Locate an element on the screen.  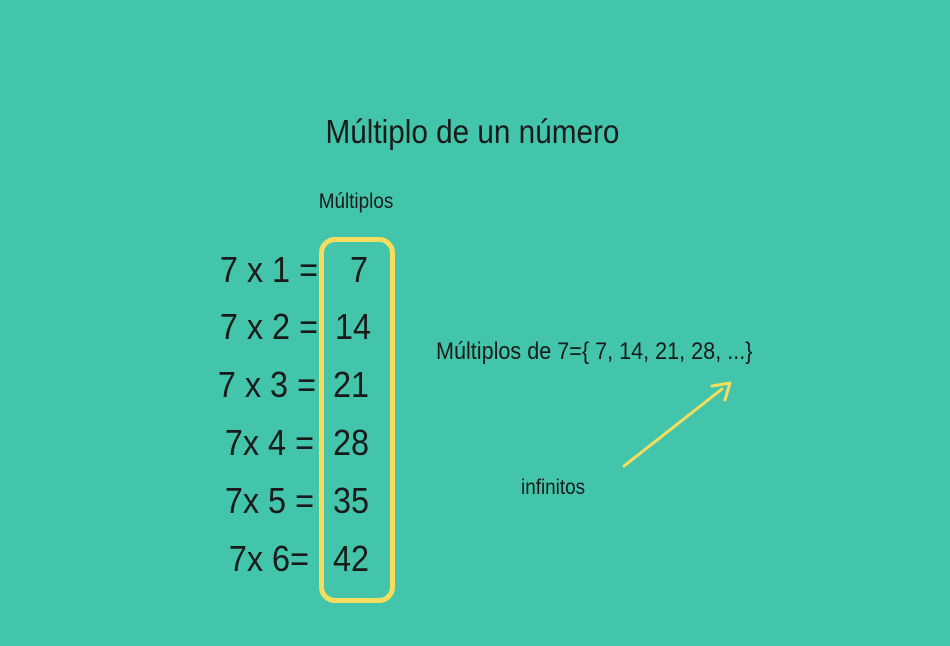
arrow-label: infinitos is located at coordinates (553, 487).